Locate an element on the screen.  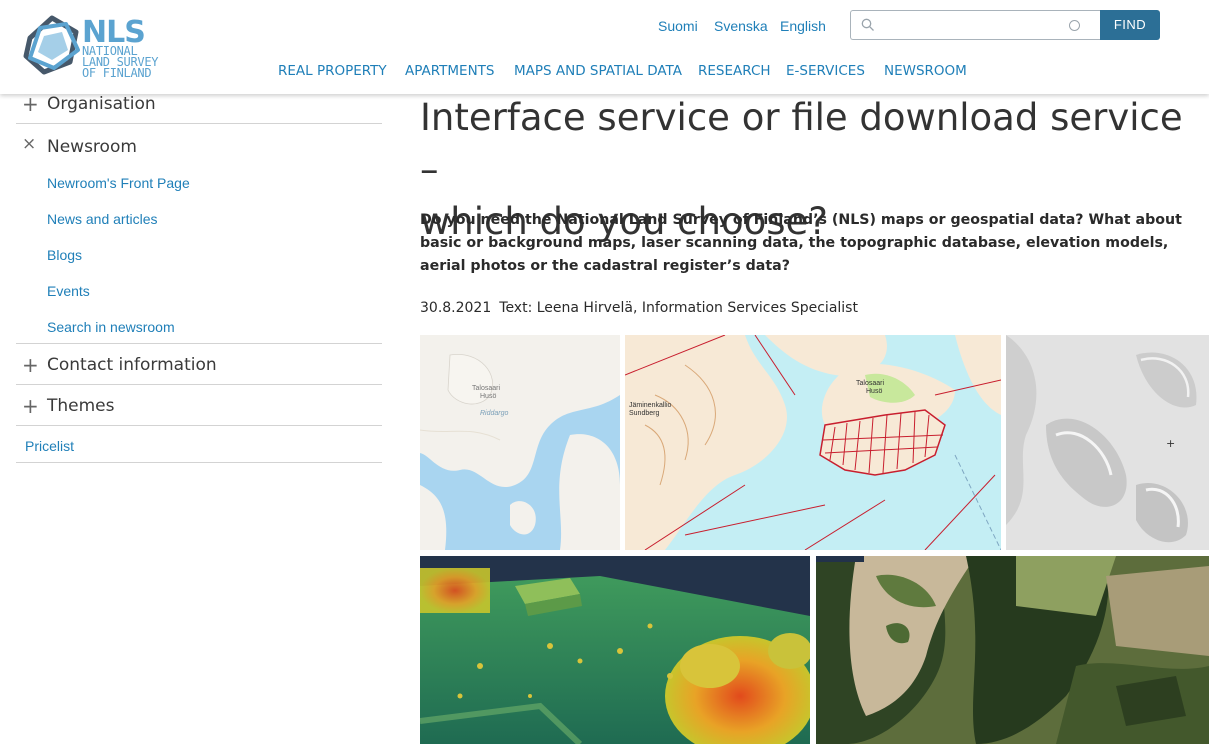
sidebar-subitem-front-page: Newroom's Front Page is located at coordinates (118, 183).